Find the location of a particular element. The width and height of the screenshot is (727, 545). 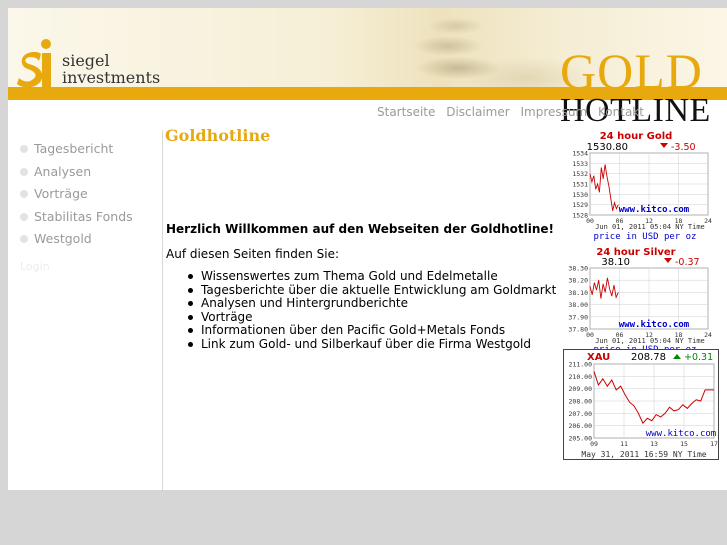

gold-change: -3.50 is located at coordinates (683, 147).